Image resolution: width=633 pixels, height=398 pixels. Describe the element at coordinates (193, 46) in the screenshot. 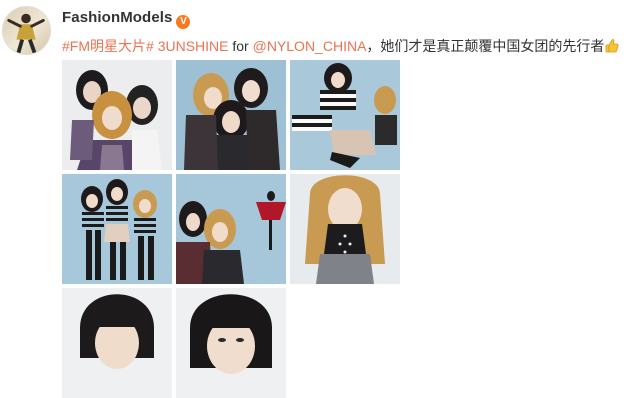

I see `mention-group: 3UNSHINE` at that location.